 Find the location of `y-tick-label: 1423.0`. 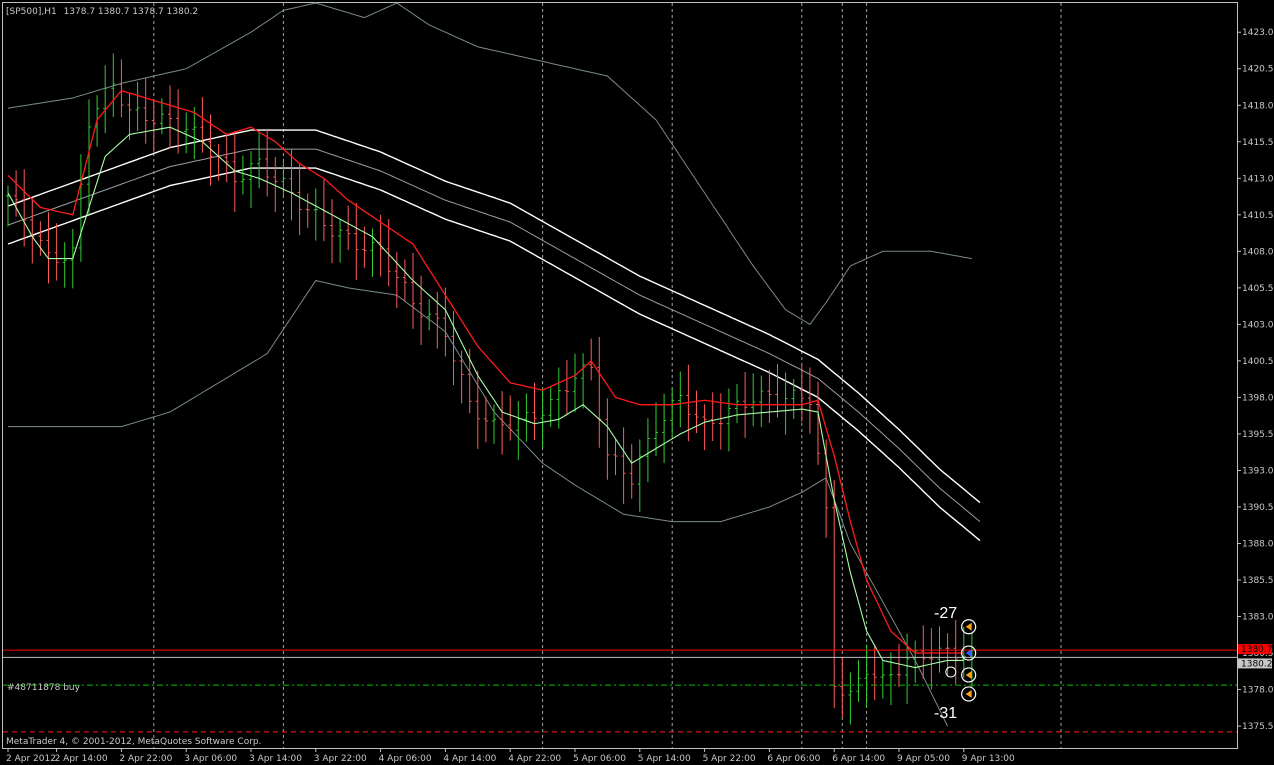

y-tick-label: 1423.0 is located at coordinates (1258, 33).